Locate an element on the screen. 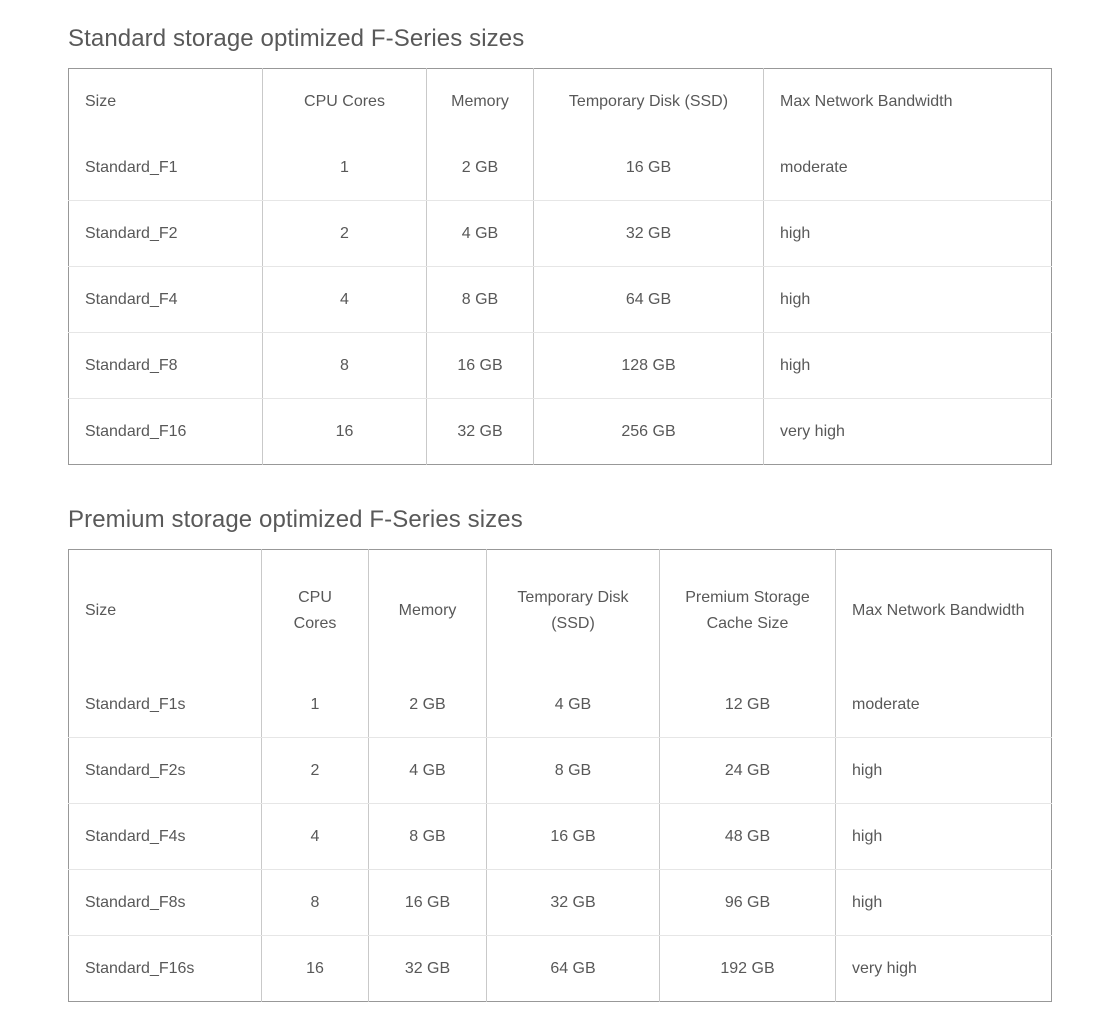  cell-temp-disk: 4 GB is located at coordinates (573, 705).